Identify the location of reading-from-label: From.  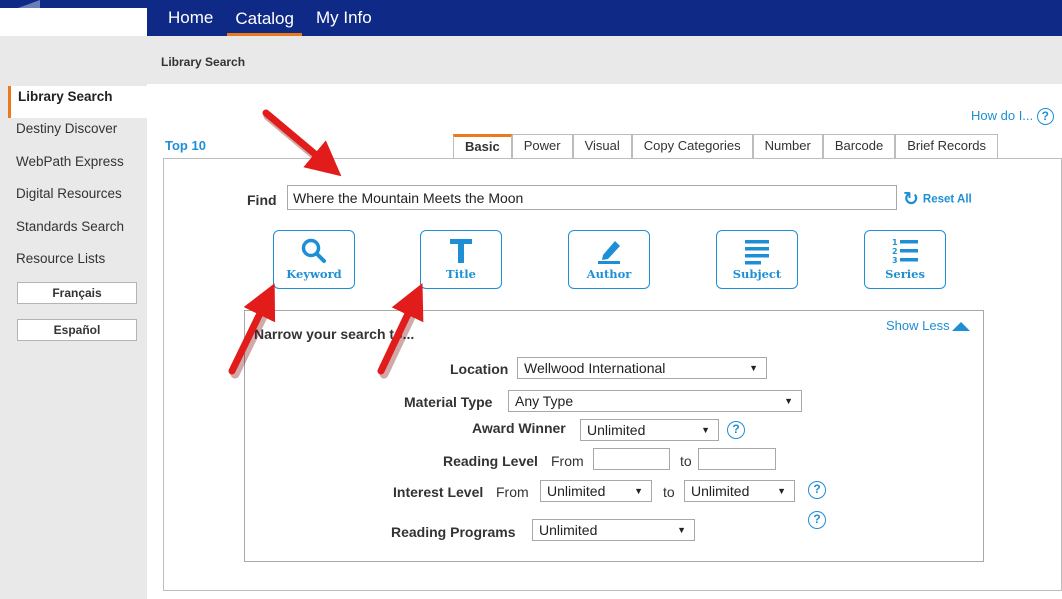
(567, 461).